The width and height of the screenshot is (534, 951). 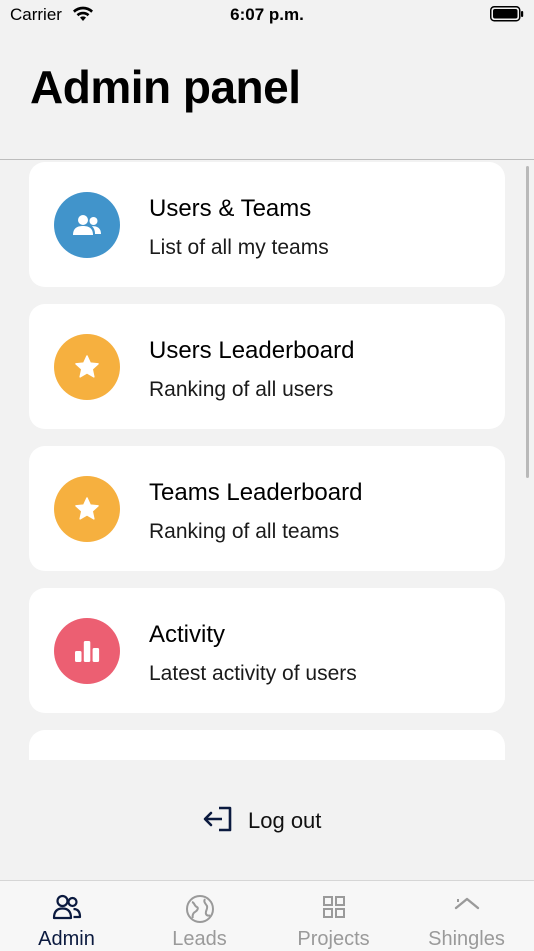 I want to click on tab-label: Leads, so click(x=199, y=939).